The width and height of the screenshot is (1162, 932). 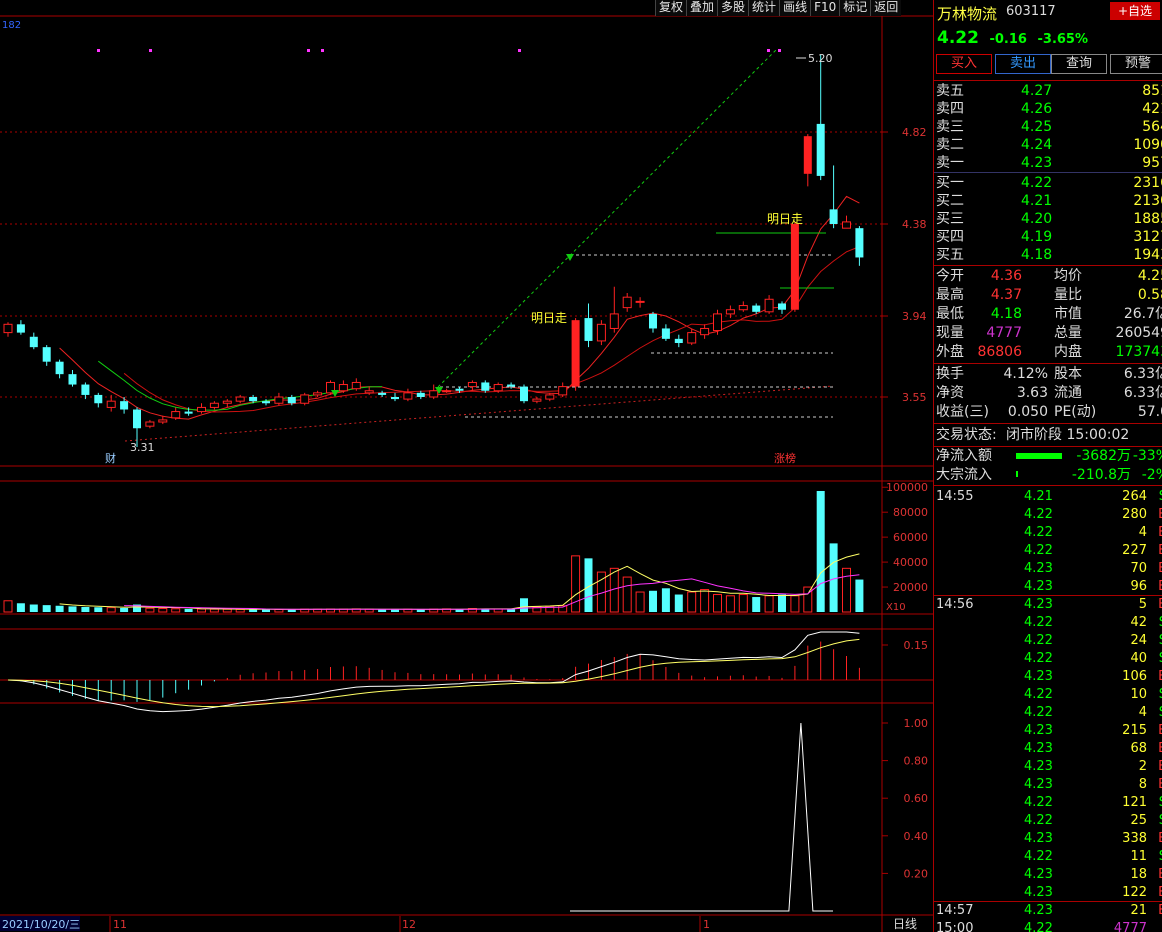 I want to click on high-label: 5.20, so click(x=820, y=58).